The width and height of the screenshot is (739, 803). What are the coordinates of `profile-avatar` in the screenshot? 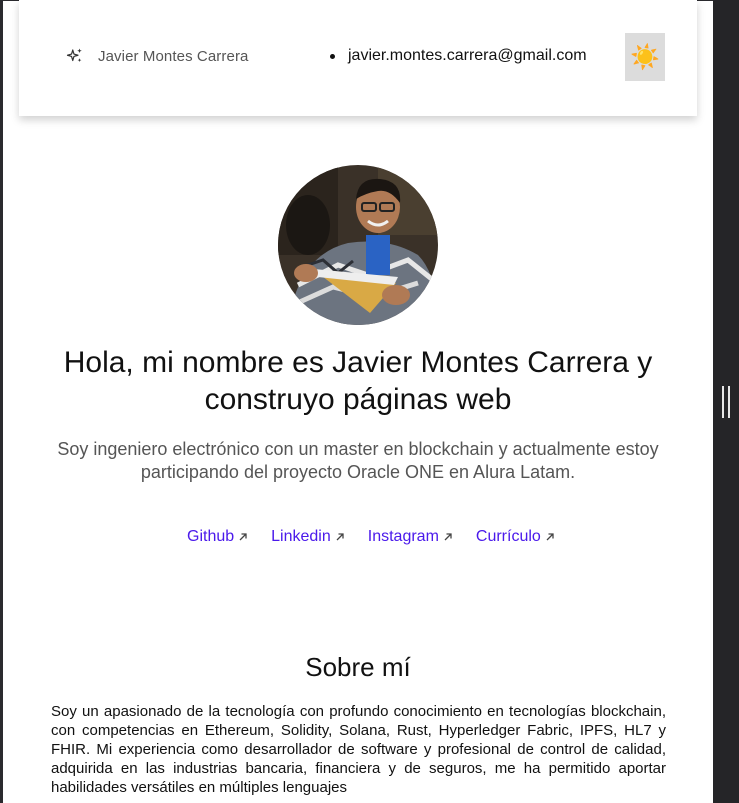 It's located at (358, 245).